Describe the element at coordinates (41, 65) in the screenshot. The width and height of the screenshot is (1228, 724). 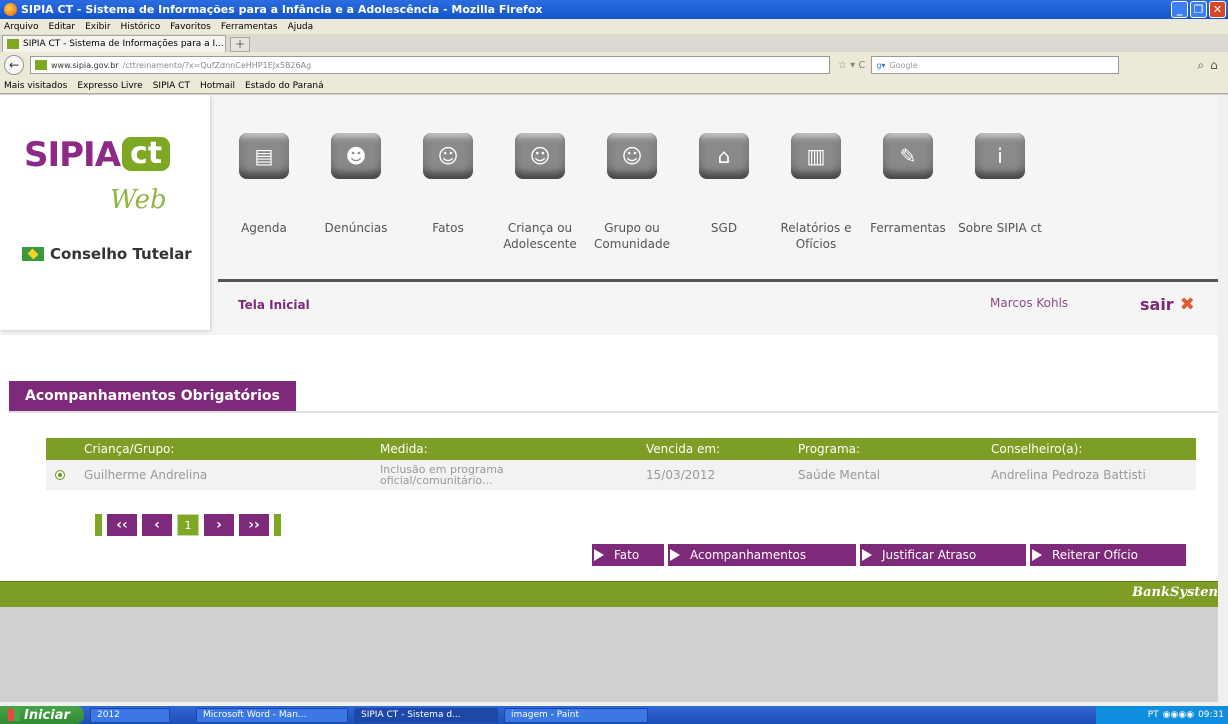
I see `site-icon` at that location.